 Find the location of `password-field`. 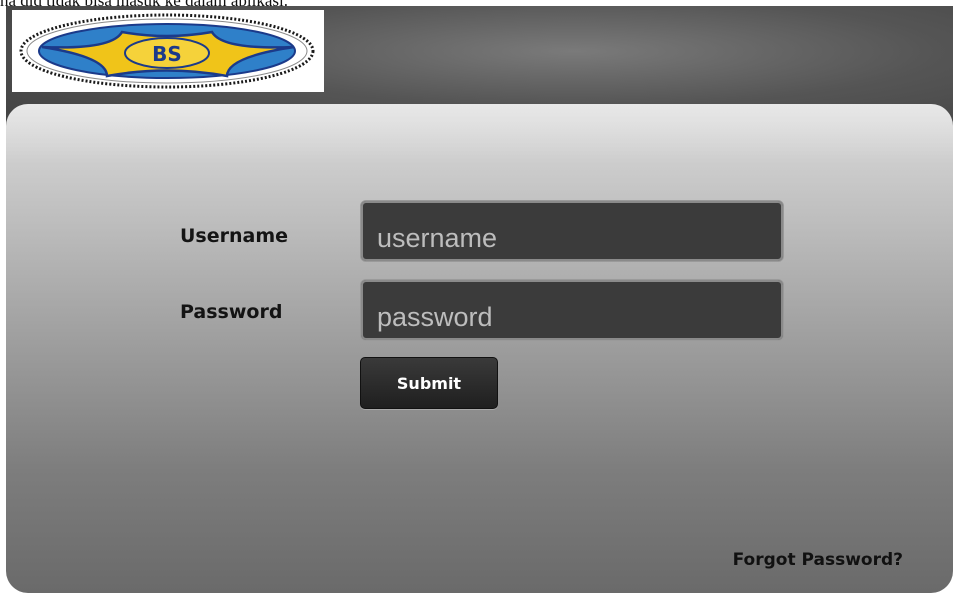

password-field is located at coordinates (572, 310).